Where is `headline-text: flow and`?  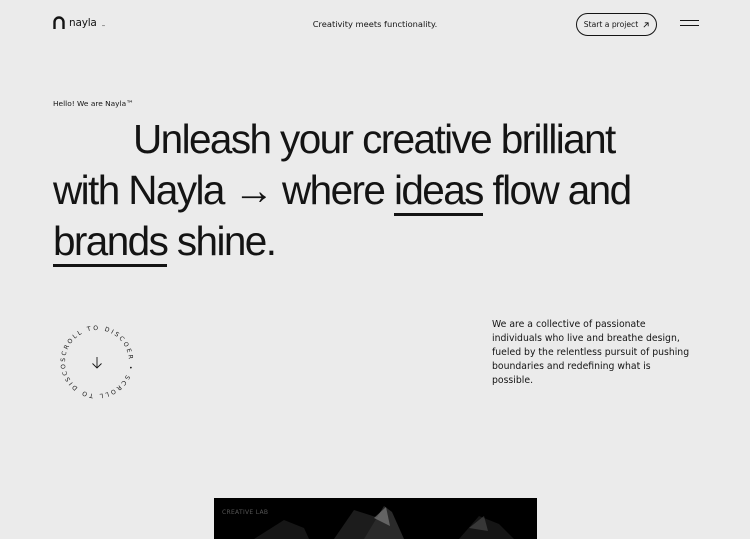
headline-text: flow and is located at coordinates (557, 190).